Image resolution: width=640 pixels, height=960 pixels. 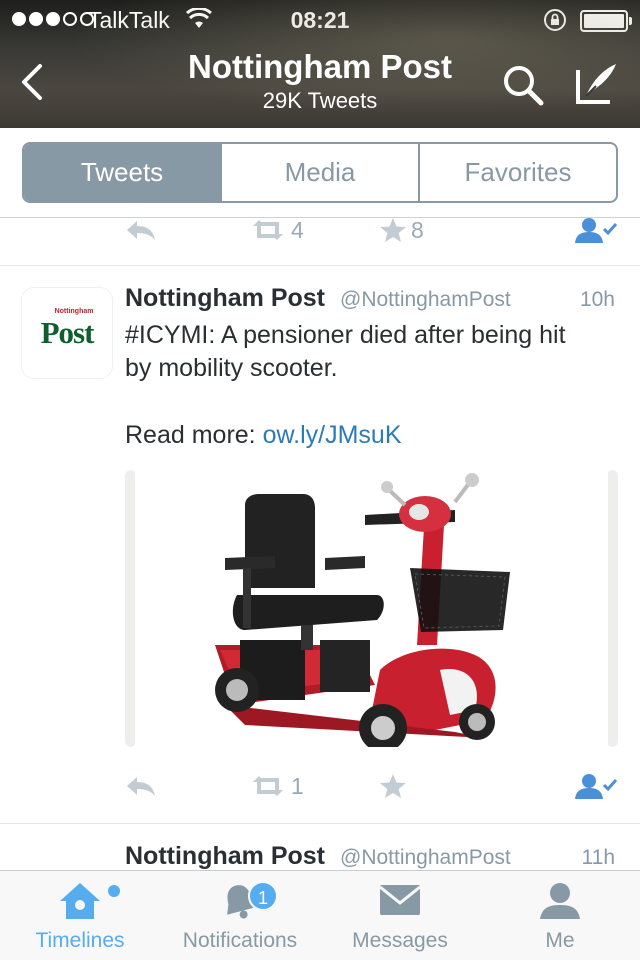 I want to click on profile-segmented-control: Tweets Media Favorites, so click(x=320, y=172).